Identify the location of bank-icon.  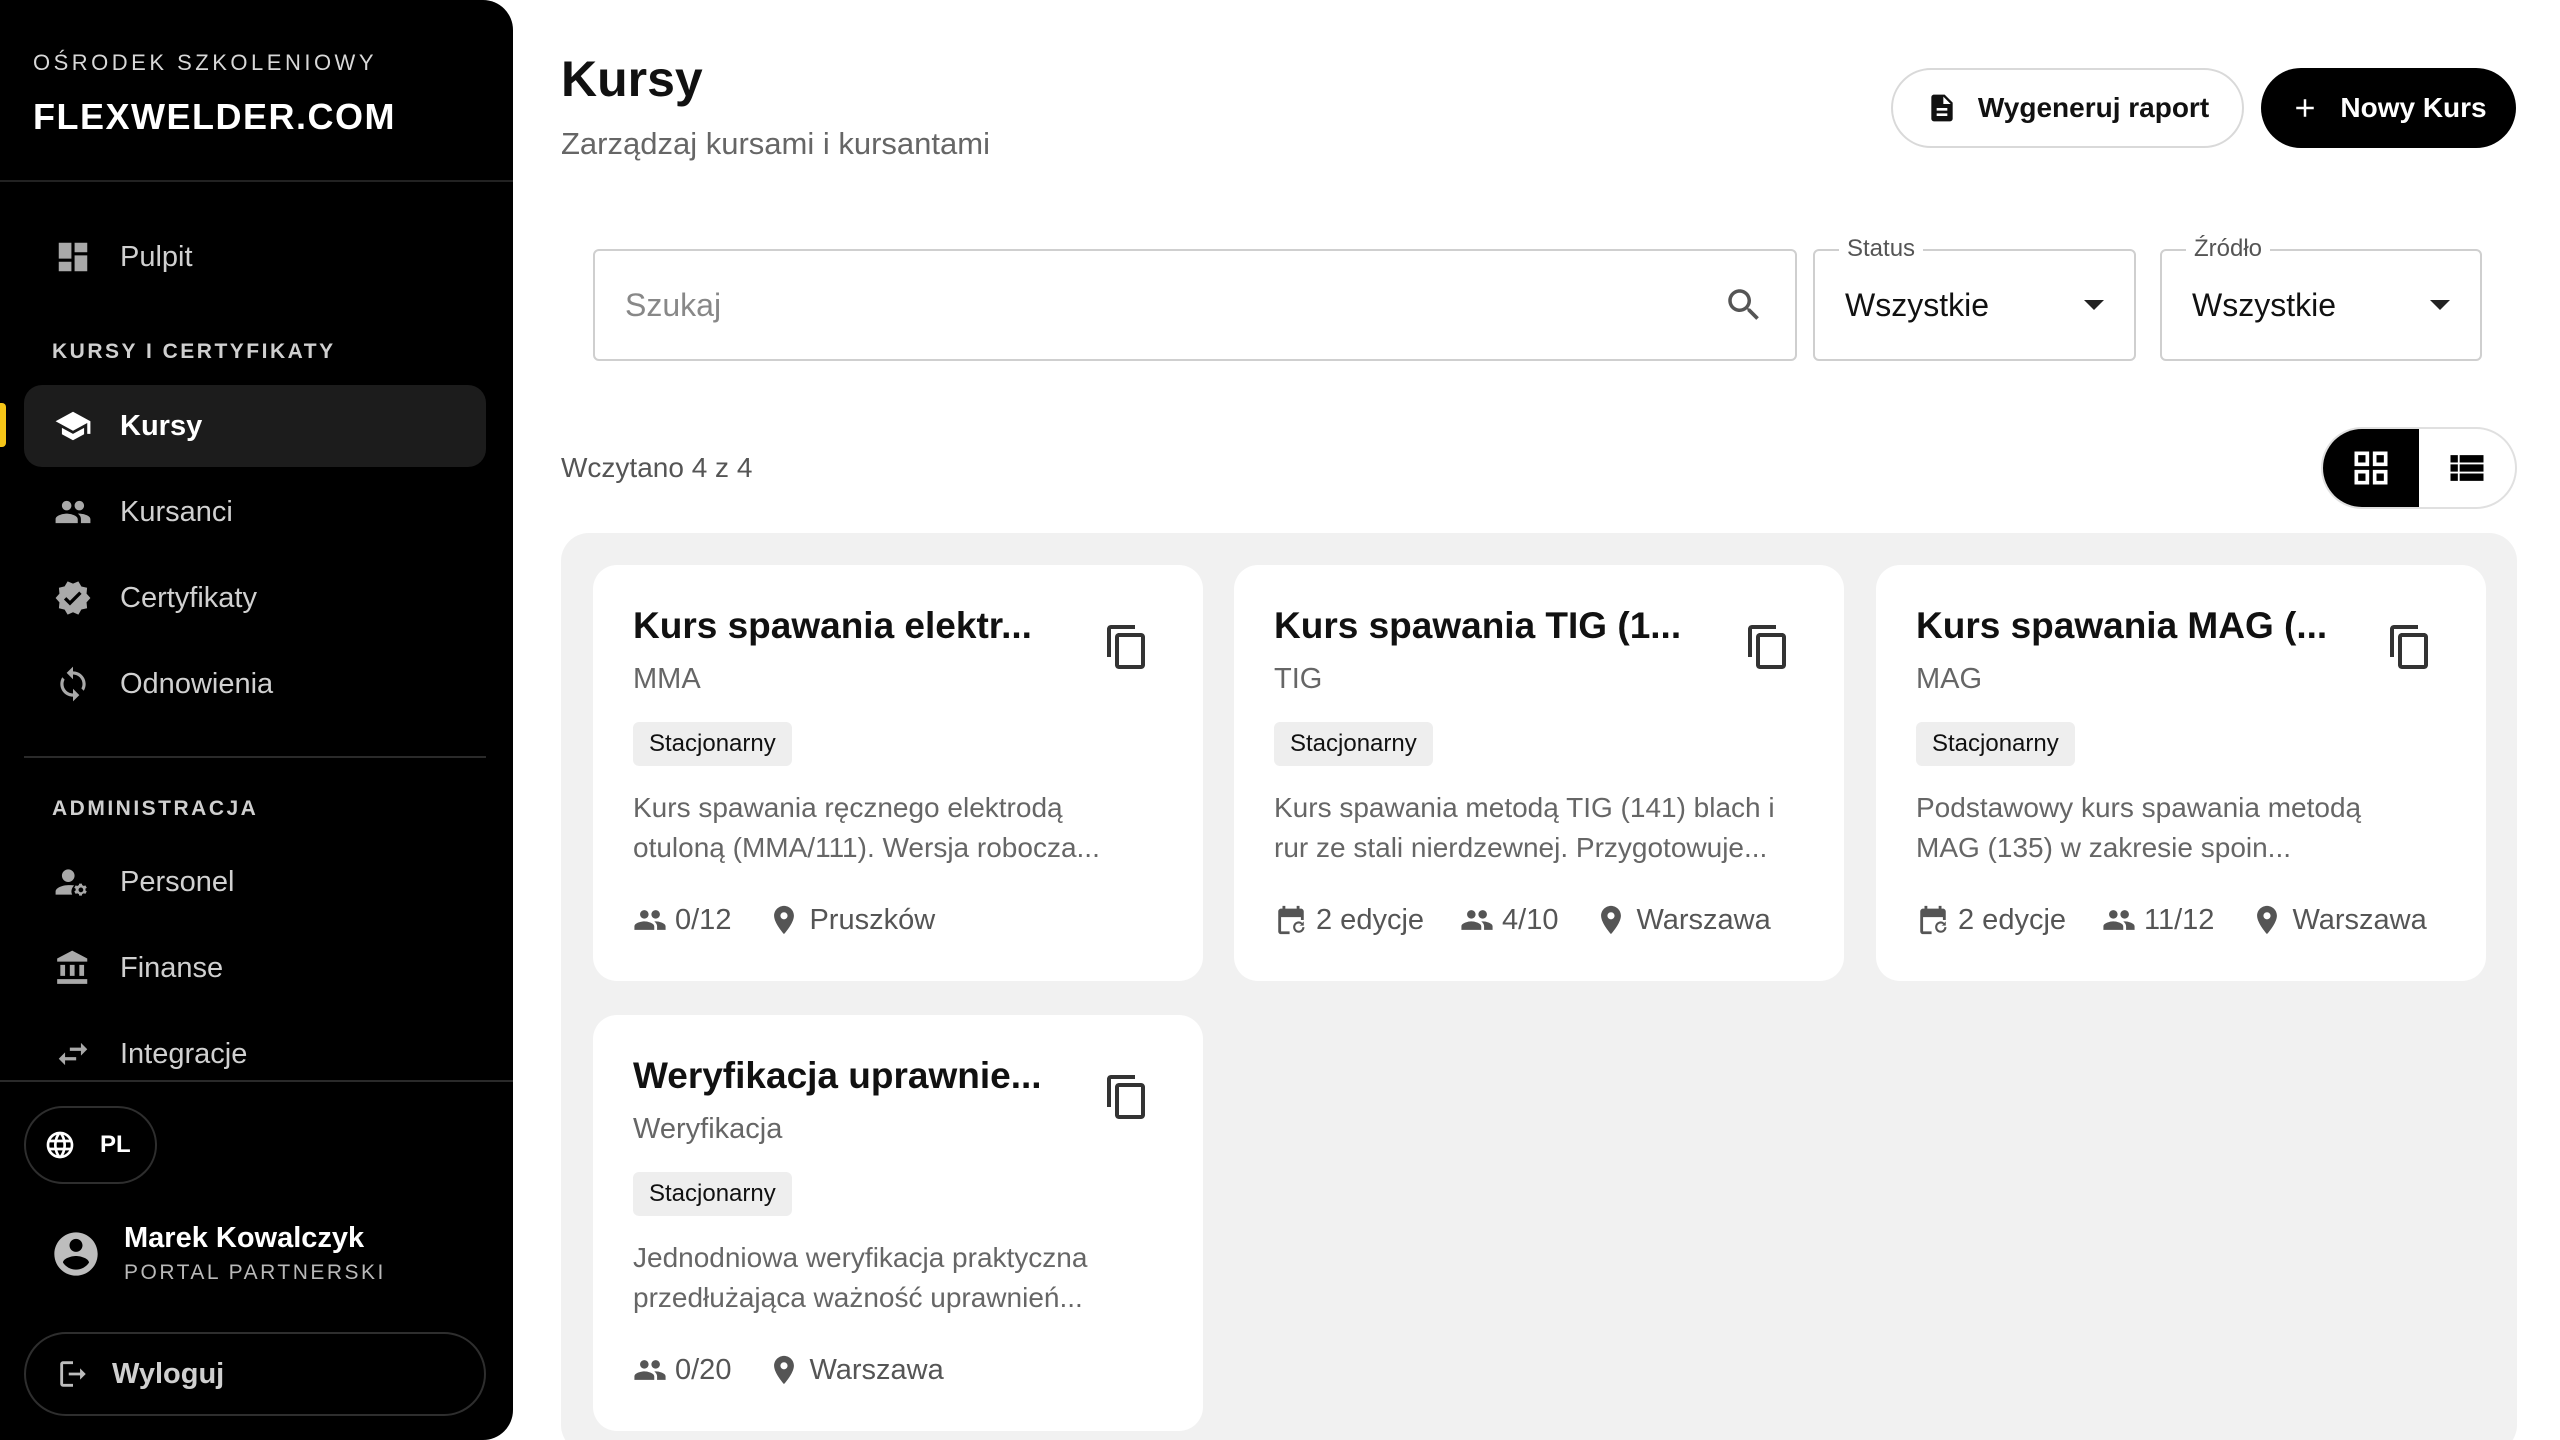
(72, 967).